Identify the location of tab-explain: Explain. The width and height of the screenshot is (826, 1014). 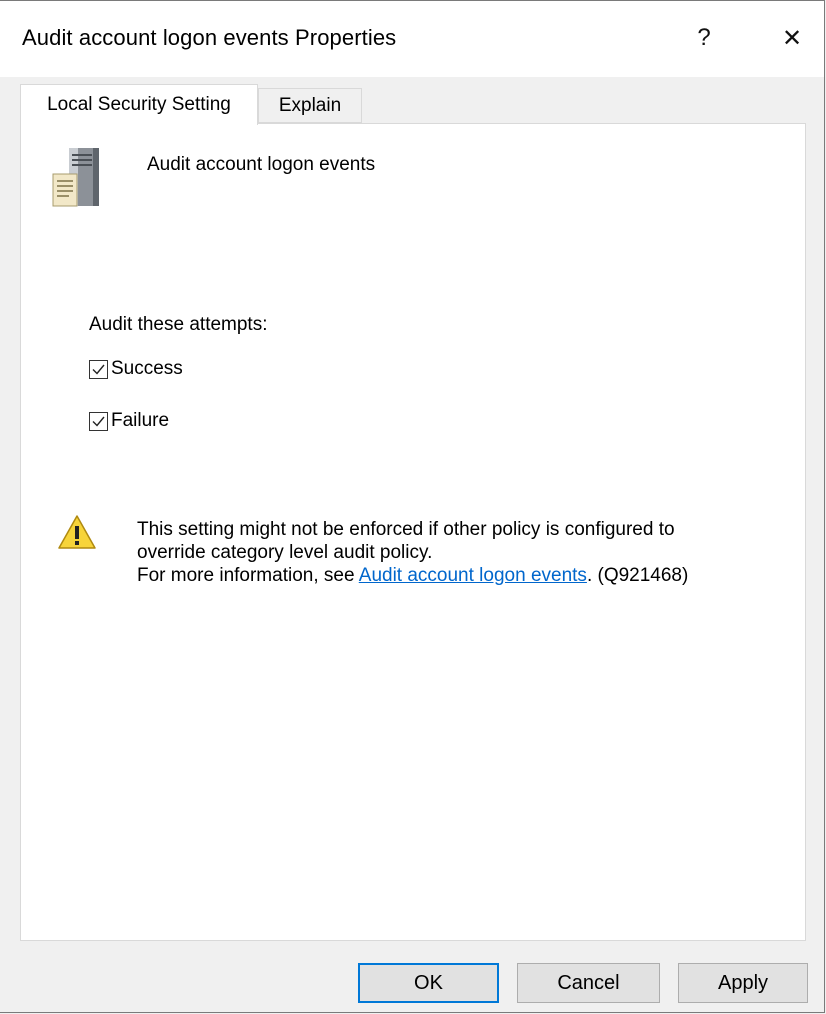
(310, 105).